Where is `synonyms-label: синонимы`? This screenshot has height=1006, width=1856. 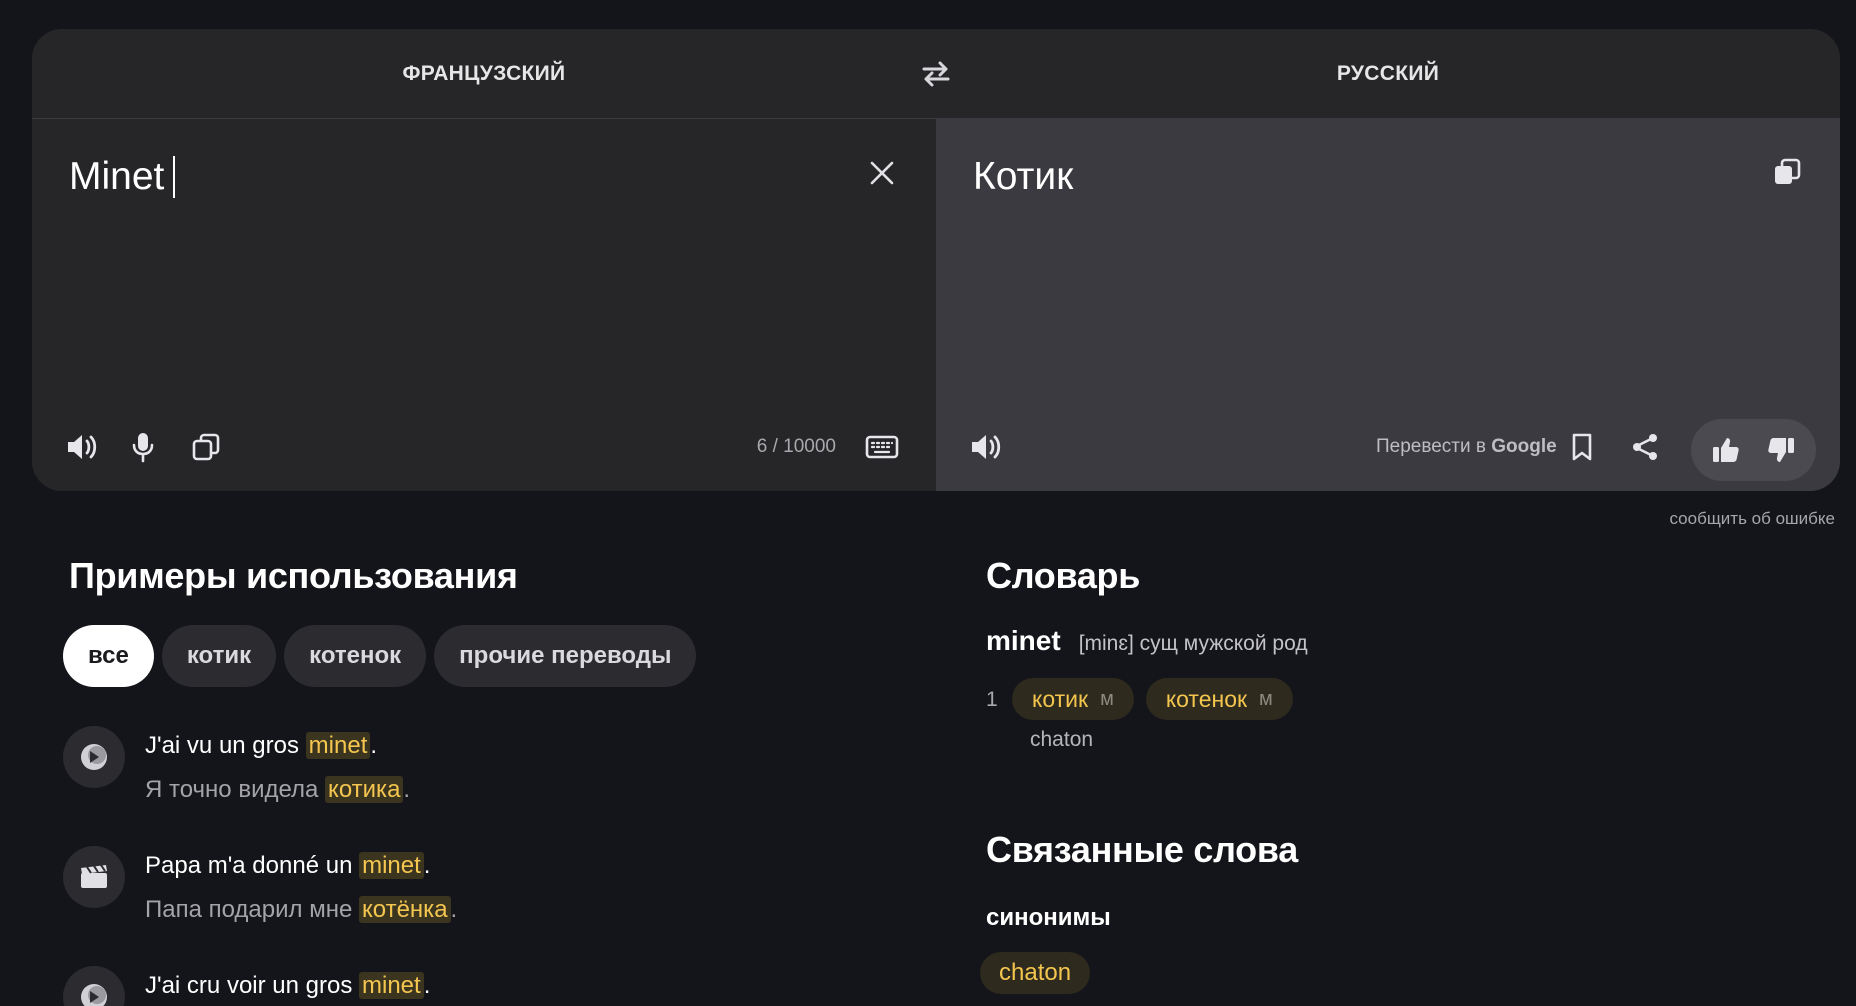
synonyms-label: синонимы is located at coordinates (1048, 917).